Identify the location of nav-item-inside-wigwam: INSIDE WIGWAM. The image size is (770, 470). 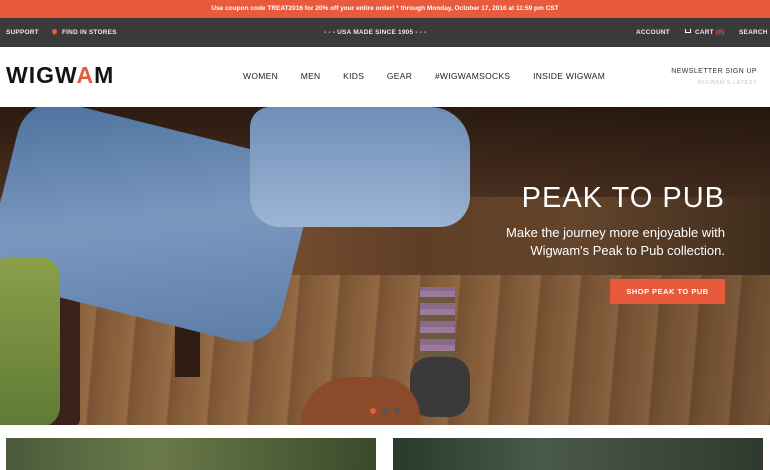
(569, 76).